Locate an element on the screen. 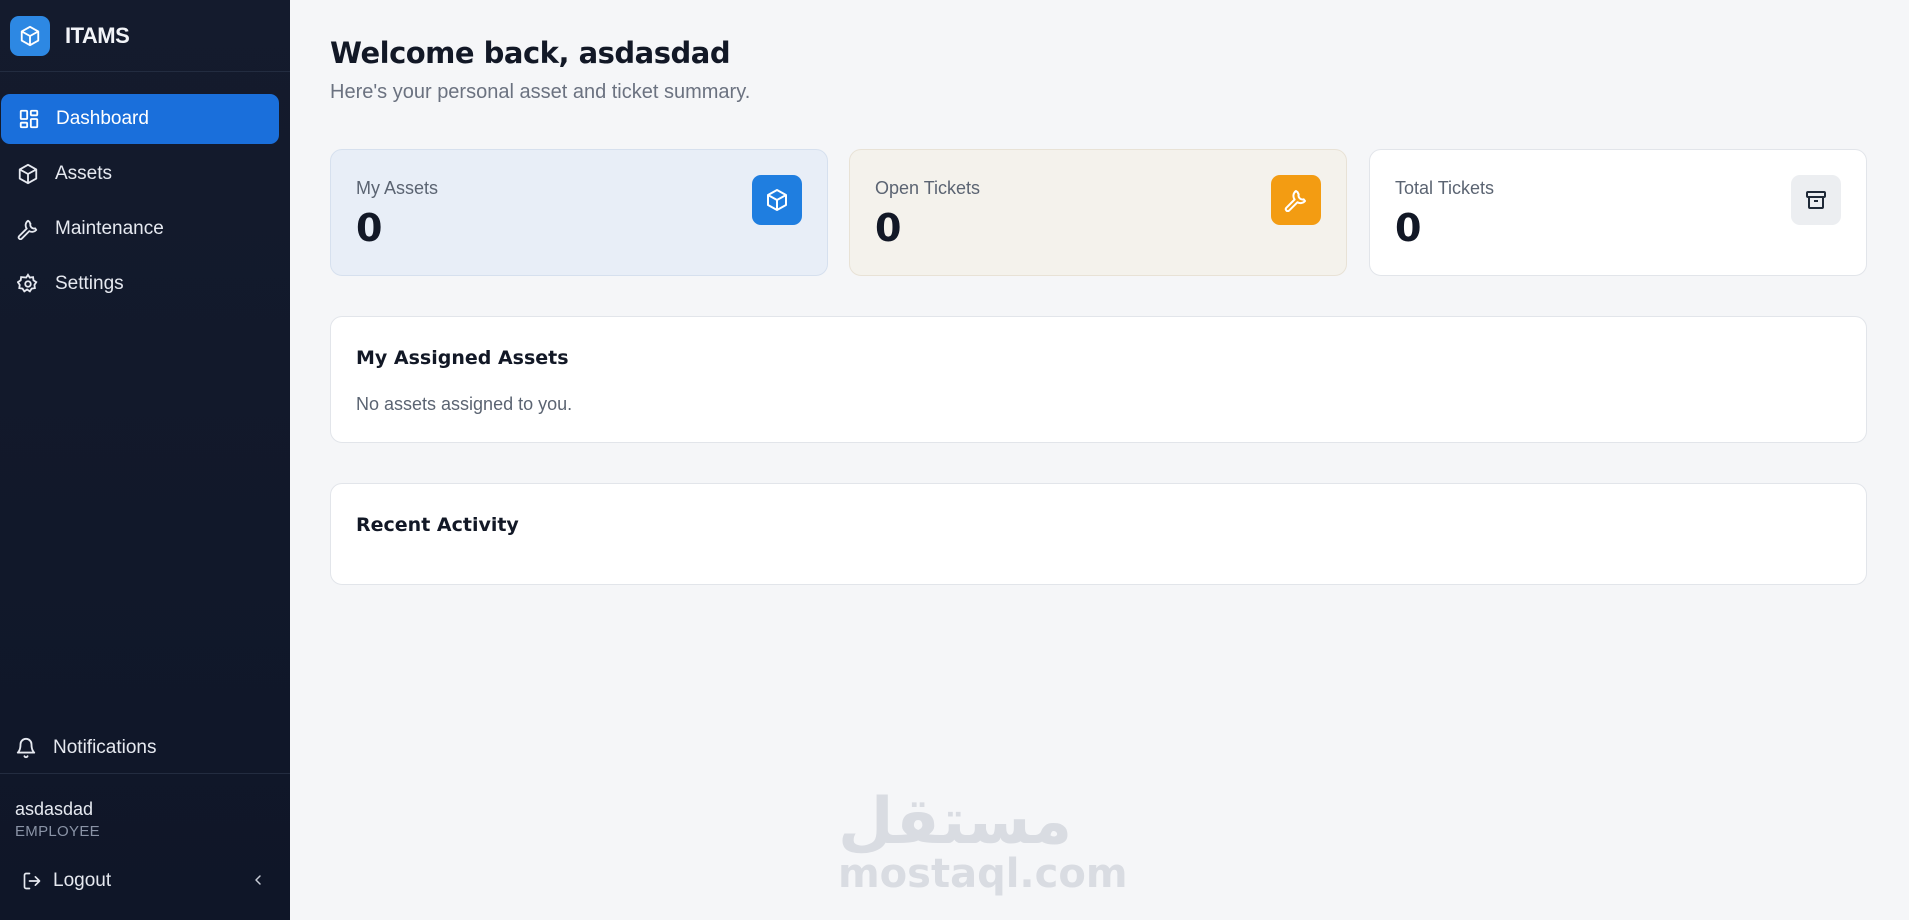 This screenshot has height=920, width=1909. notifications-label: Notifications is located at coordinates (105, 747).